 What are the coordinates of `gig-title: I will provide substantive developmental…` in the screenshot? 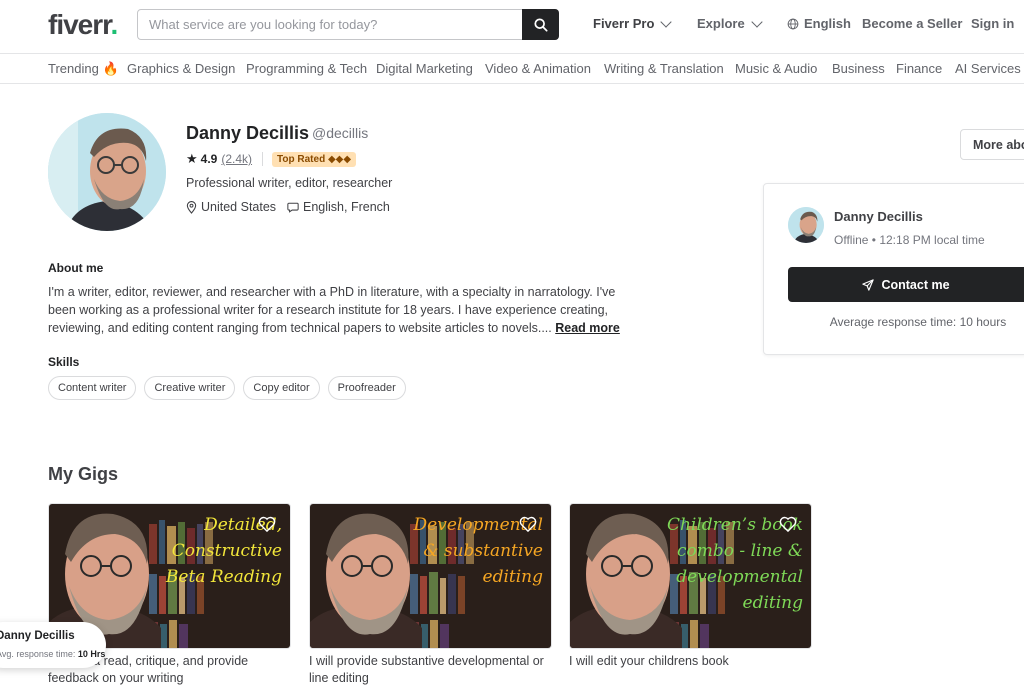 It's located at (430, 670).